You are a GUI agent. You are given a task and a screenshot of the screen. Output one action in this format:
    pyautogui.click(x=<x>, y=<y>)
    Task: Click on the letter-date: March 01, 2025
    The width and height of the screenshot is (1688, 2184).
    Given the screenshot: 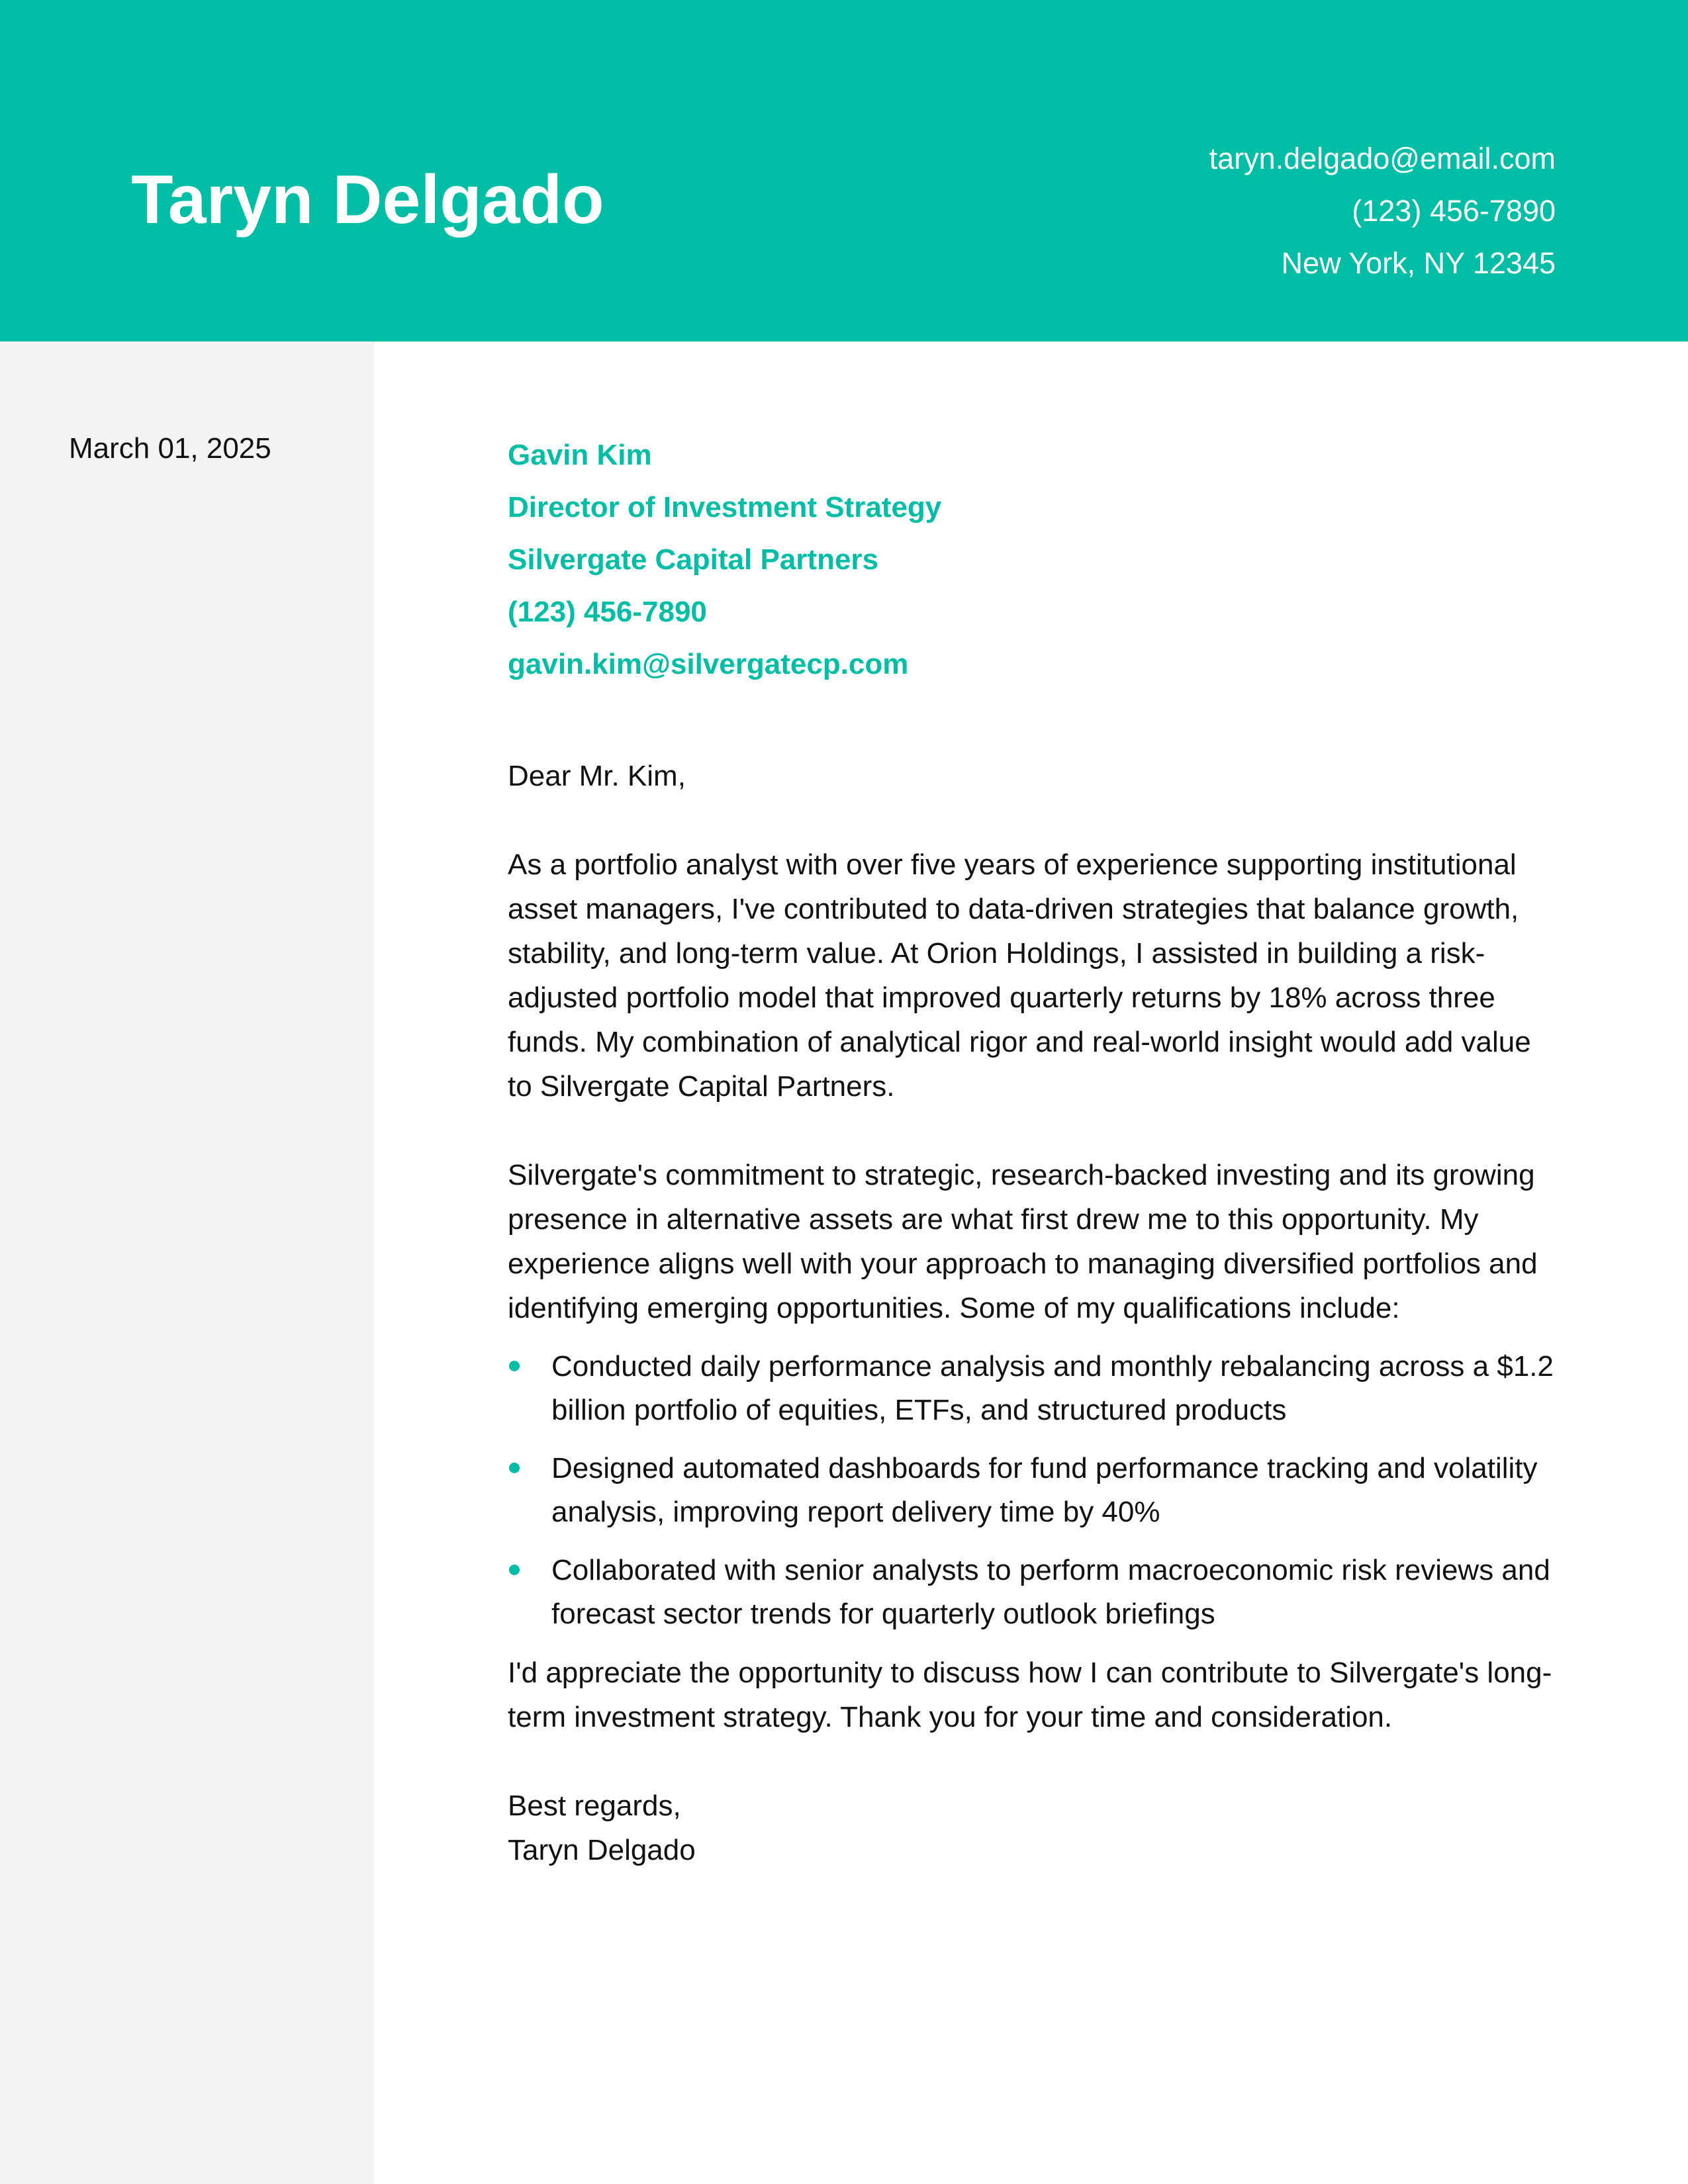 What is the action you would take?
    pyautogui.click(x=170, y=449)
    